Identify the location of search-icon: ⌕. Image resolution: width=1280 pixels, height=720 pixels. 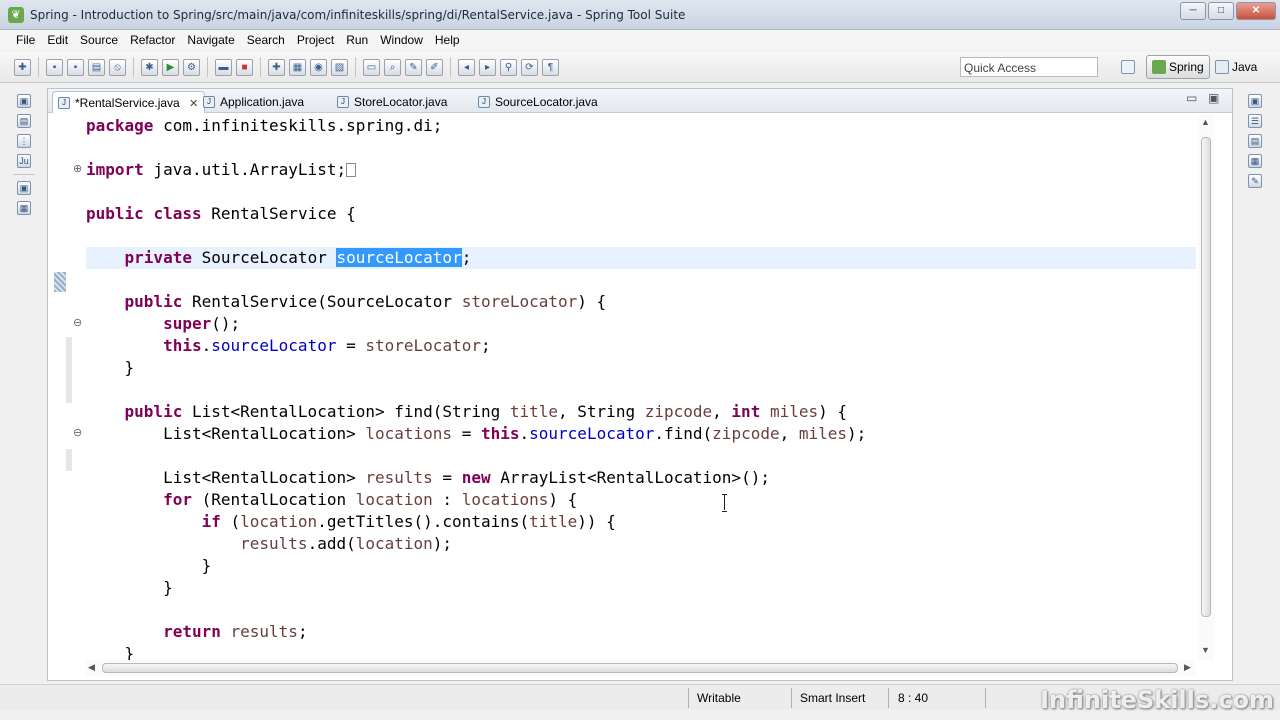
(392, 67).